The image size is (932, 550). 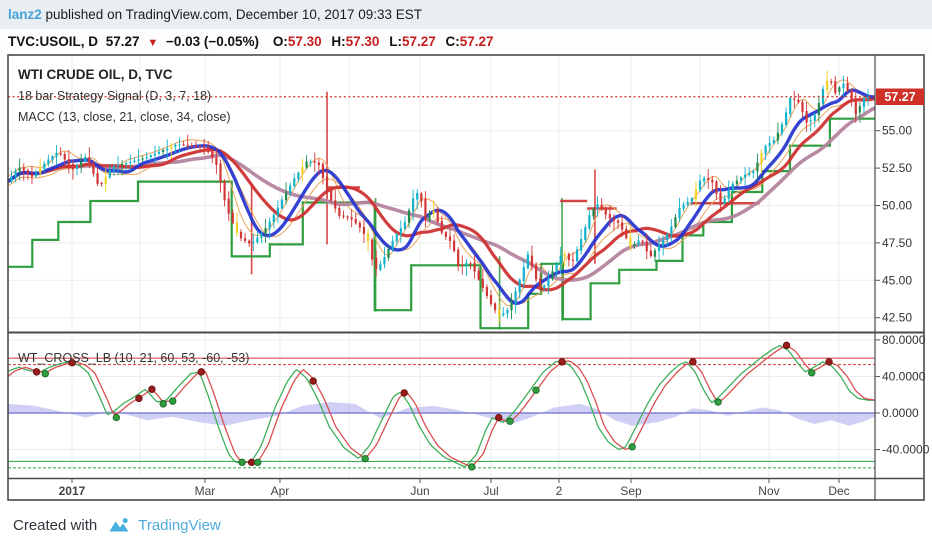 I want to click on oscillator-legend: WT_CROSS_LB (10, 21, 60, 53, -60, -53), so click(x=133, y=358).